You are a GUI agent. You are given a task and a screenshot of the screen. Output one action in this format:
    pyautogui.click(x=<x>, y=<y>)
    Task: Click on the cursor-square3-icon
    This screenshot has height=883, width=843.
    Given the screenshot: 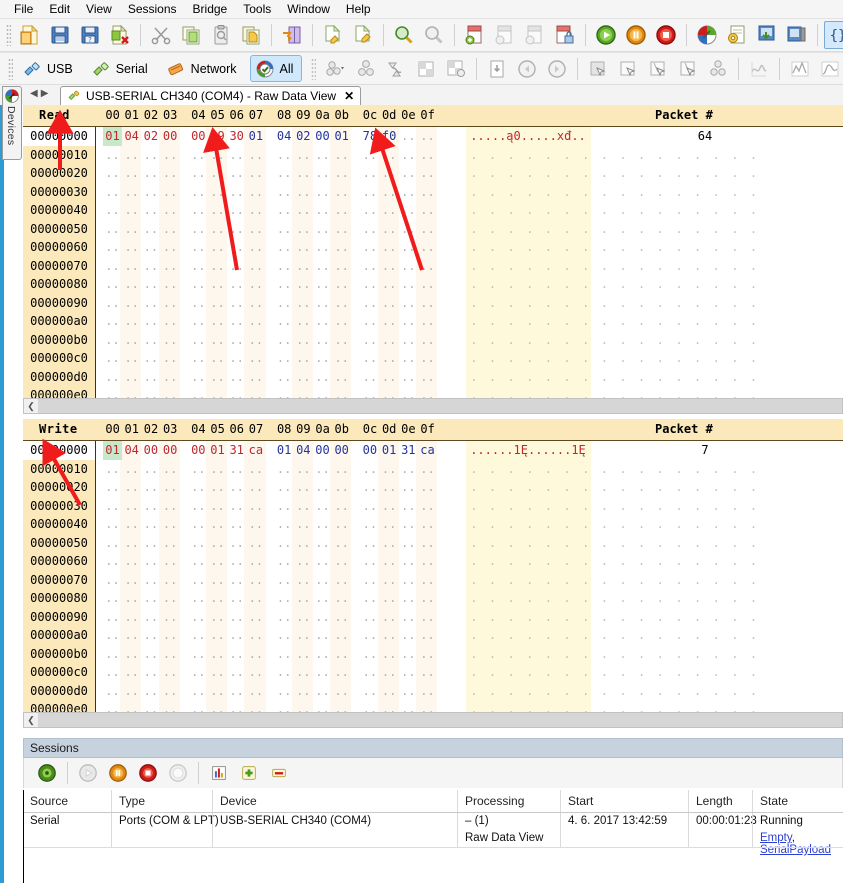 What is the action you would take?
    pyautogui.click(x=658, y=69)
    